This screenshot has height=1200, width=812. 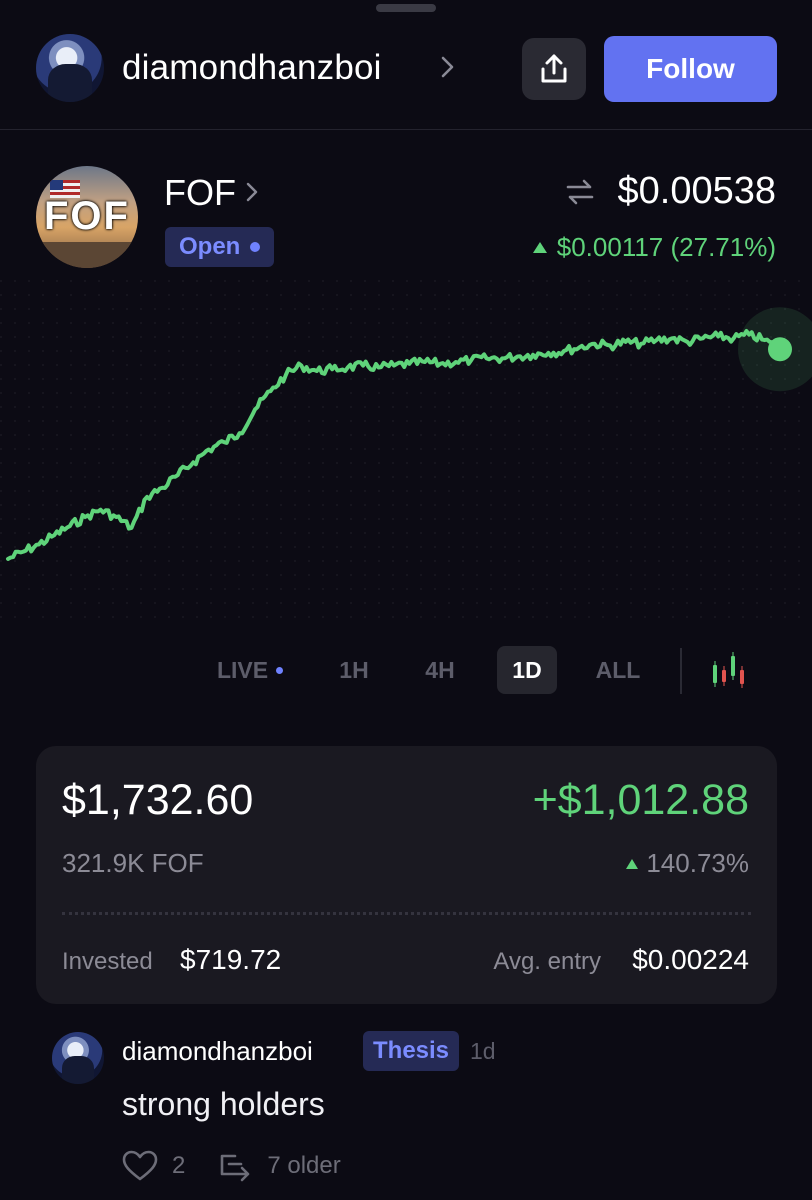 I want to click on heart-icon, so click(x=140, y=1165).